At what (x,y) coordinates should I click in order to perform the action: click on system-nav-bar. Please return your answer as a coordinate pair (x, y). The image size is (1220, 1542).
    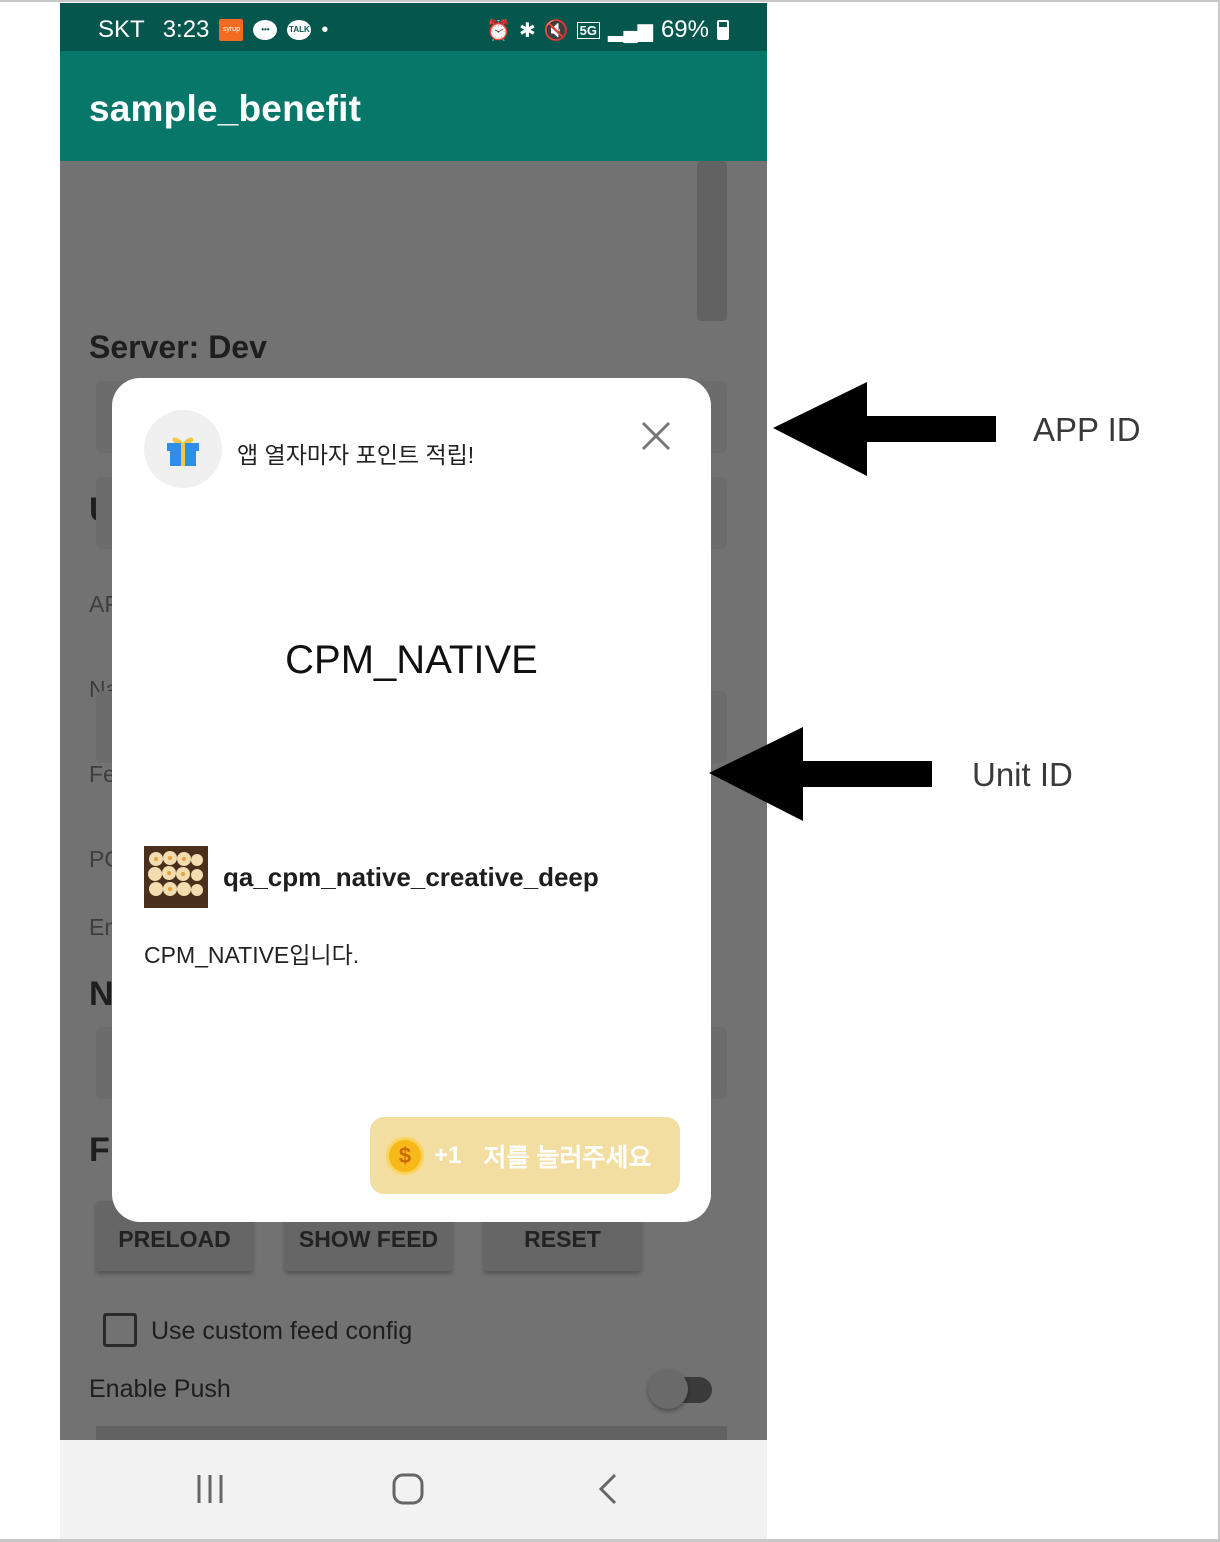
    Looking at the image, I should click on (413, 1490).